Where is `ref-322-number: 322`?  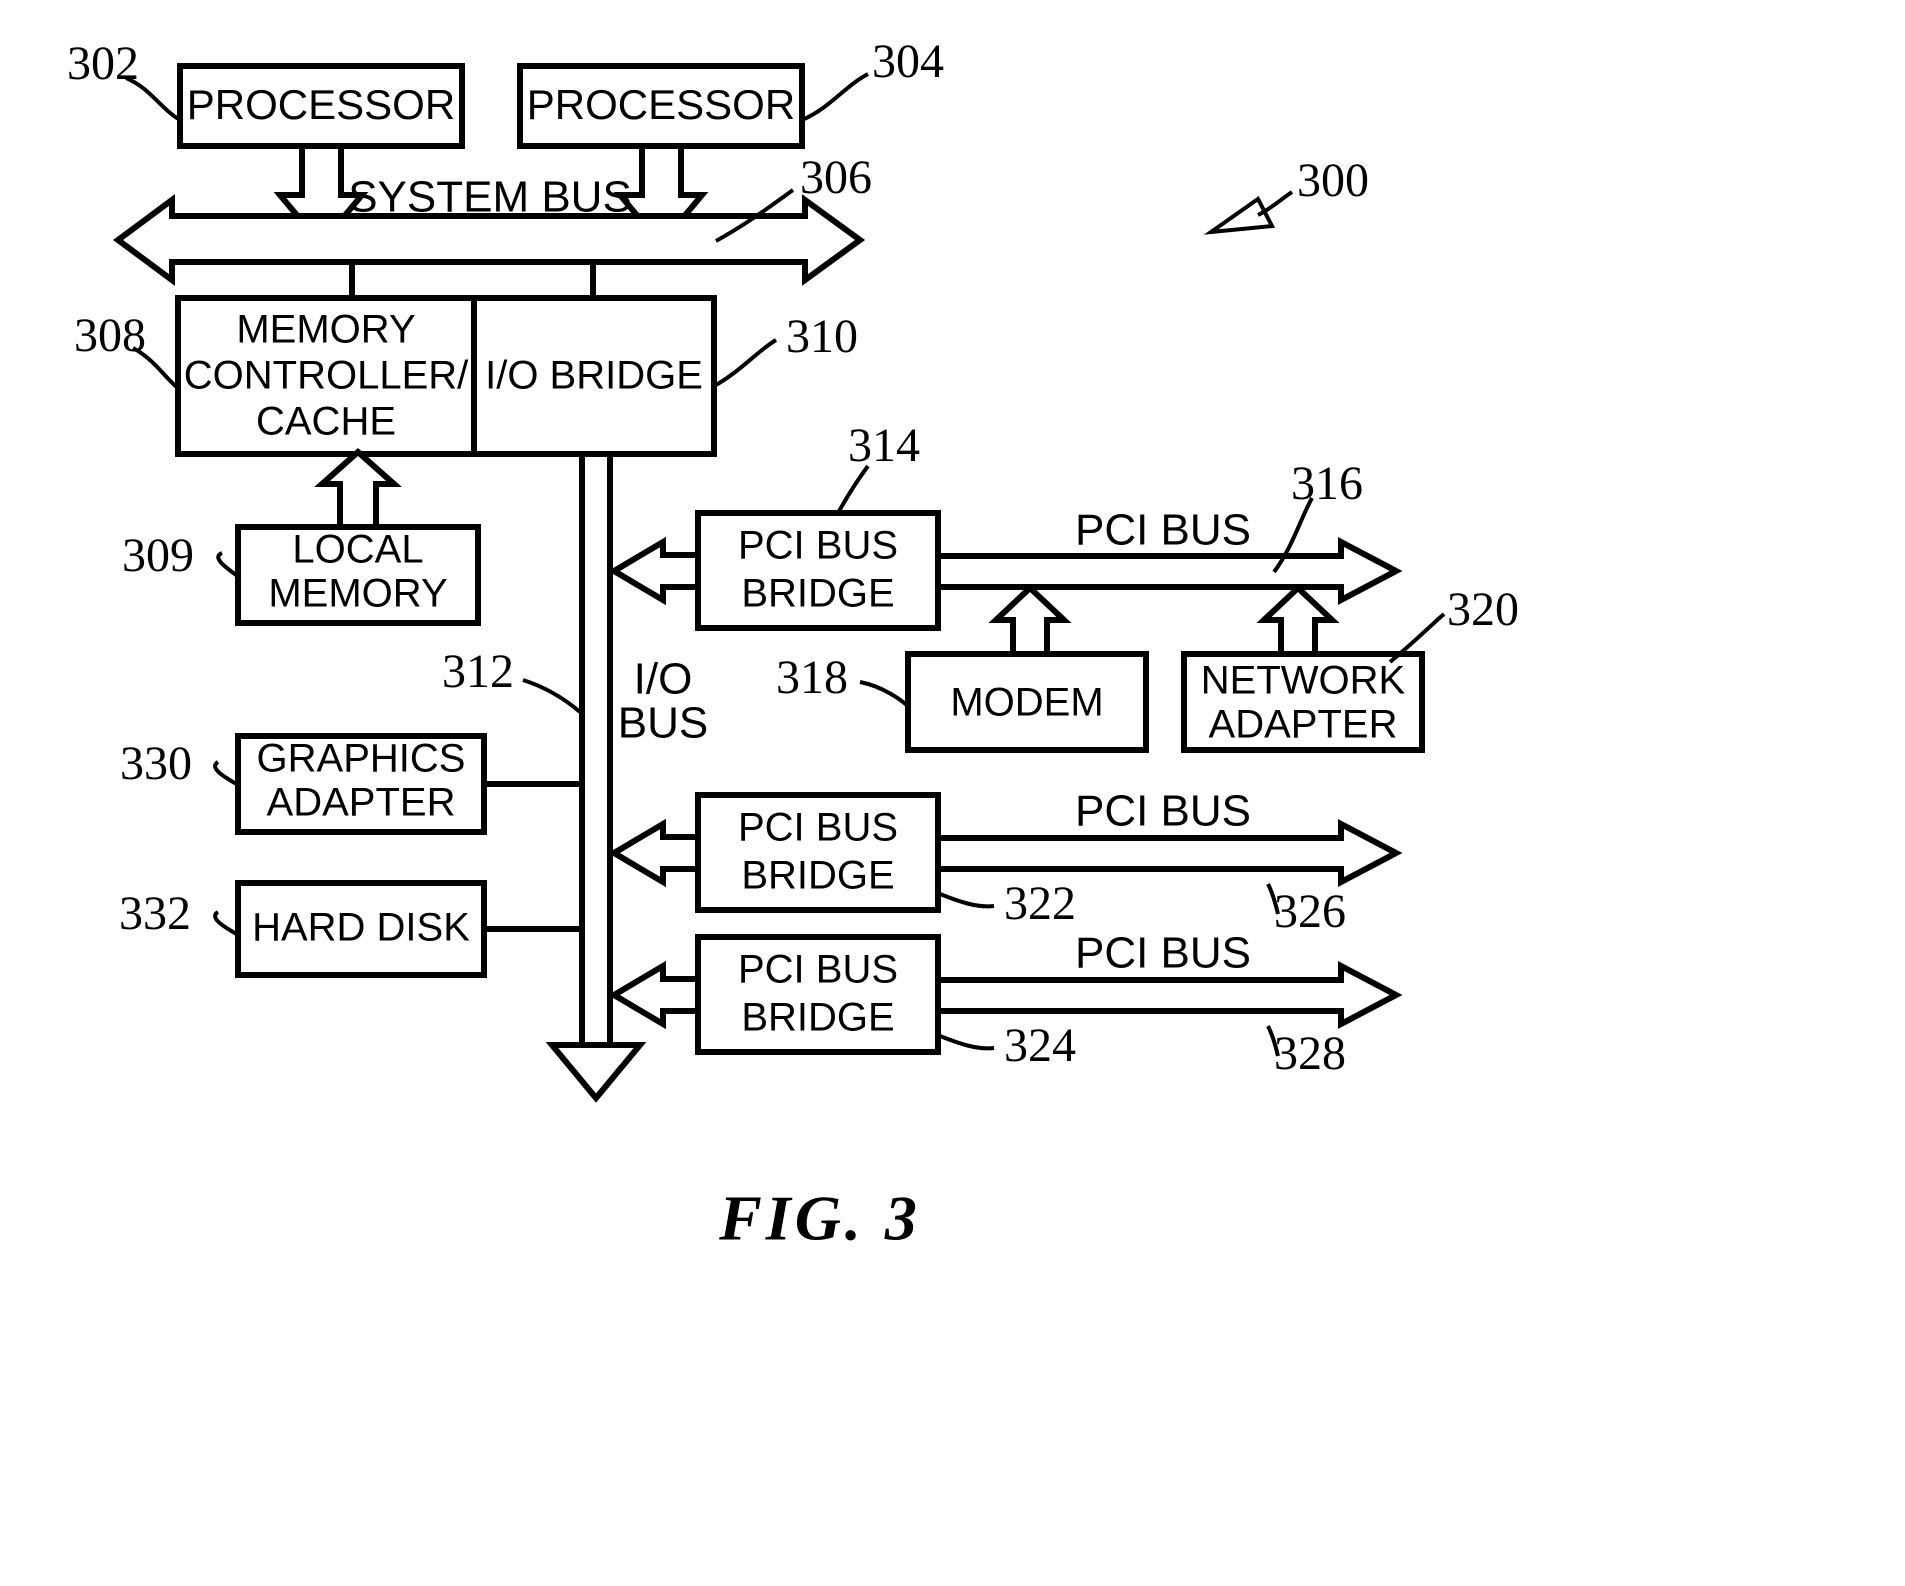
ref-322-number: 322 is located at coordinates (1040, 903).